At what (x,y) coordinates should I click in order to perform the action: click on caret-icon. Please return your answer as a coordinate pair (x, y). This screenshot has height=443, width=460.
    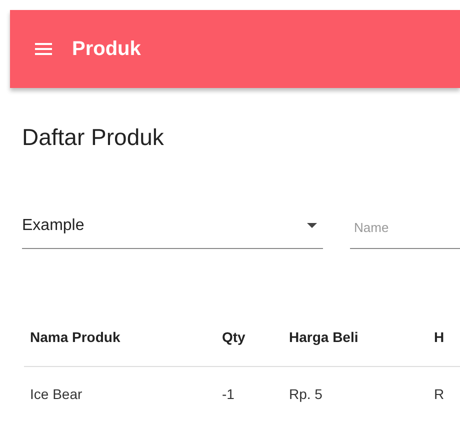
    Looking at the image, I should click on (312, 225).